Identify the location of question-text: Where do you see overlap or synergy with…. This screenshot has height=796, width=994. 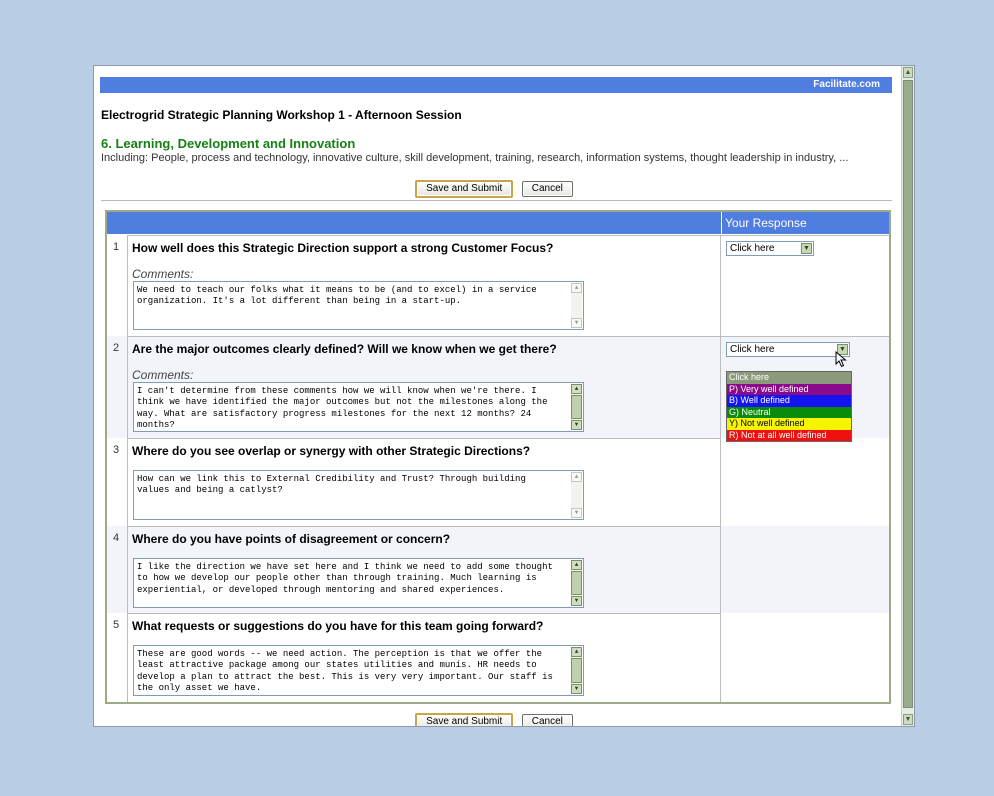
(331, 451).